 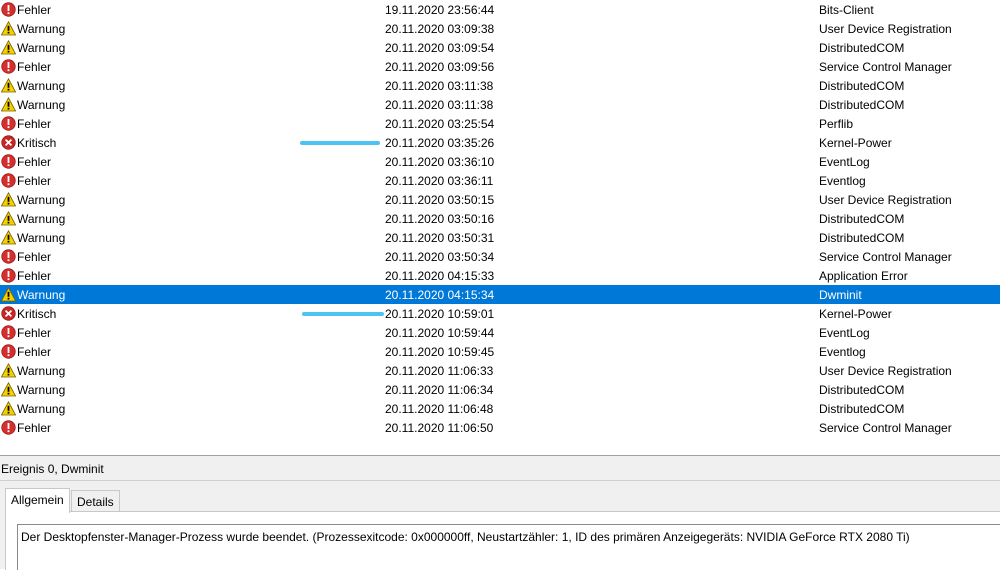 I want to click on tab-details: Details, so click(x=95, y=501).